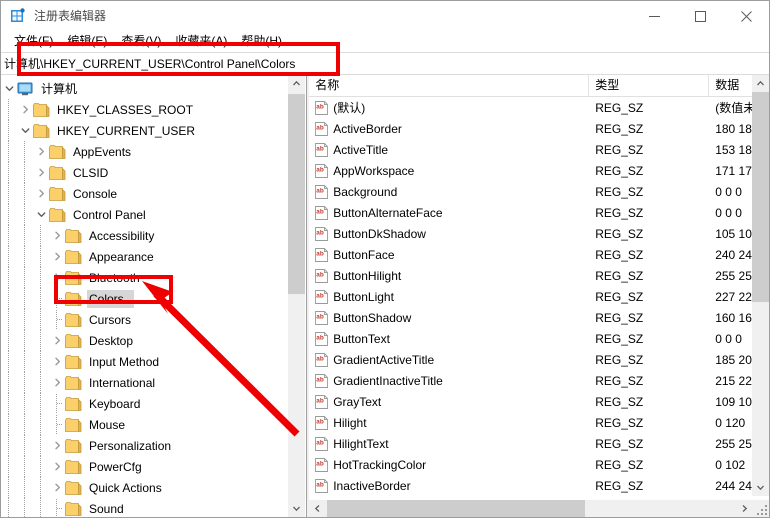 Image resolution: width=770 pixels, height=518 pixels. Describe the element at coordinates (146, 507) in the screenshot. I see `tree-item-sound: Sound` at that location.